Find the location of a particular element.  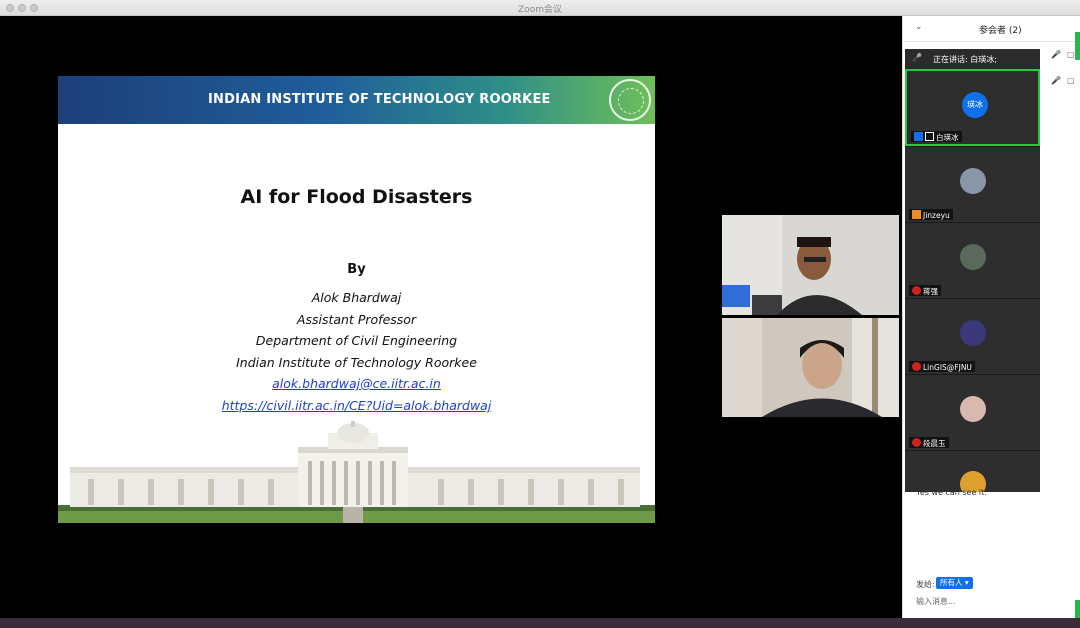

avatar-initials: 瑛冰 is located at coordinates (975, 104).